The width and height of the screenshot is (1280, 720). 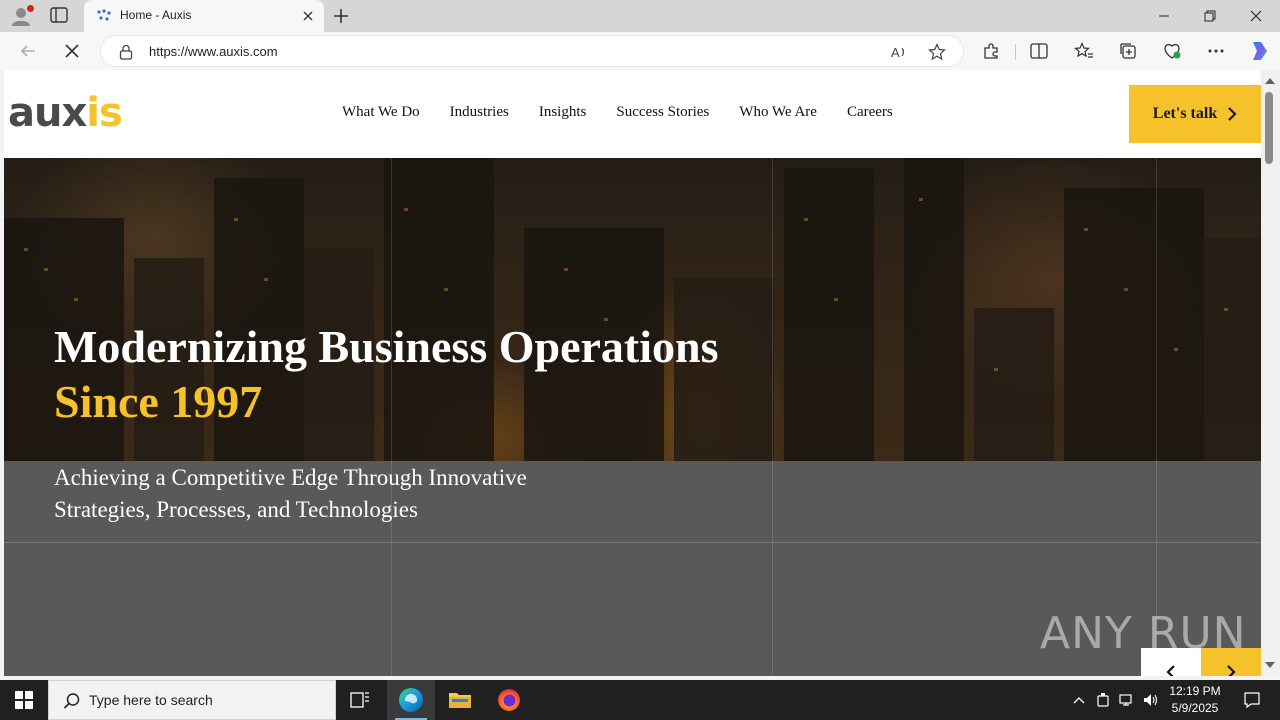 I want to click on profile-button, so click(x=22, y=16).